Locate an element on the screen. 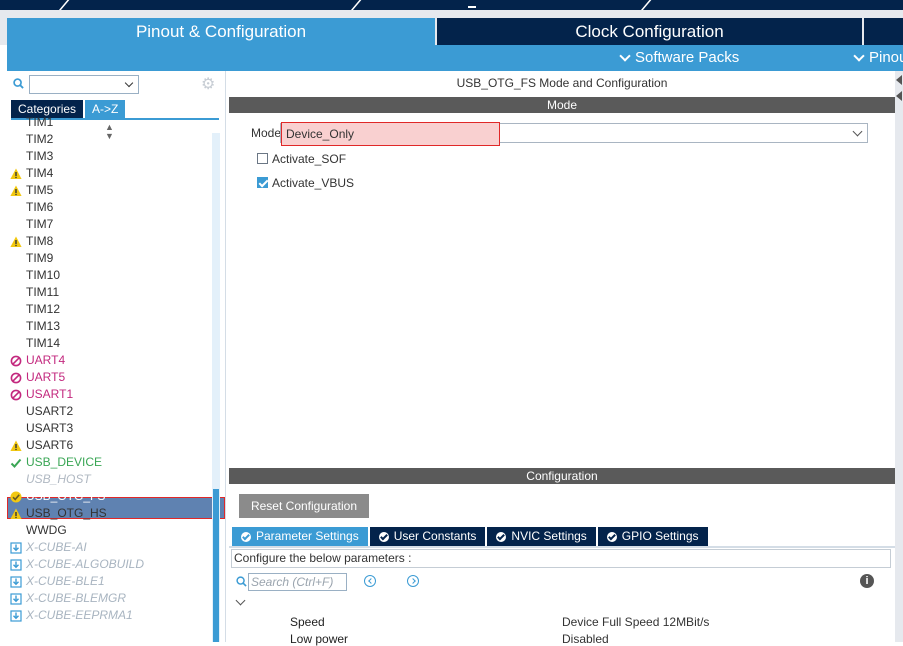  list-item: TIM6 is located at coordinates (109, 207).